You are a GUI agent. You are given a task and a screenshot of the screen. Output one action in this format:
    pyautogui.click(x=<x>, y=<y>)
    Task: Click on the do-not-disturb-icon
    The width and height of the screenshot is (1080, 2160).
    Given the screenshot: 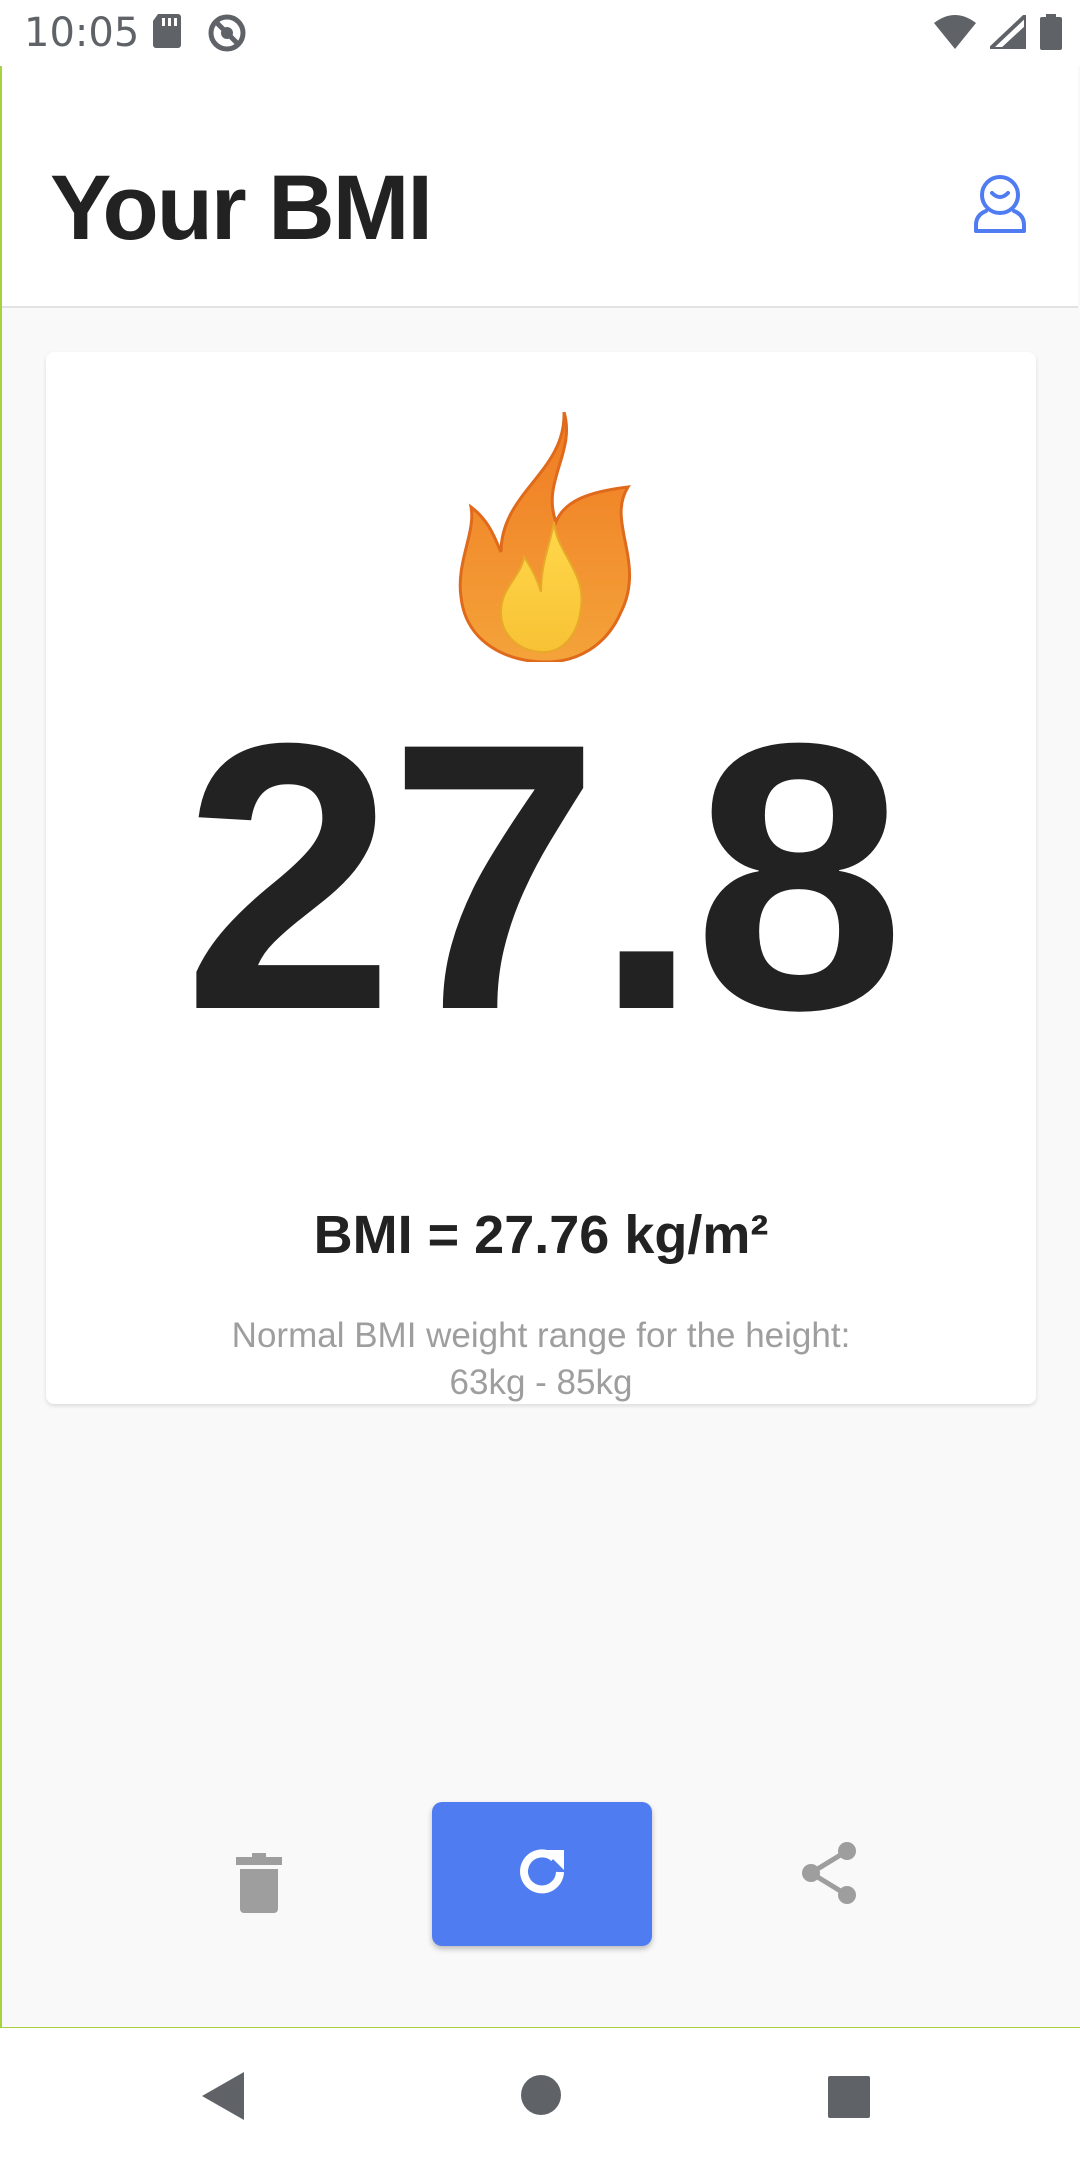 What is the action you would take?
    pyautogui.click(x=227, y=35)
    